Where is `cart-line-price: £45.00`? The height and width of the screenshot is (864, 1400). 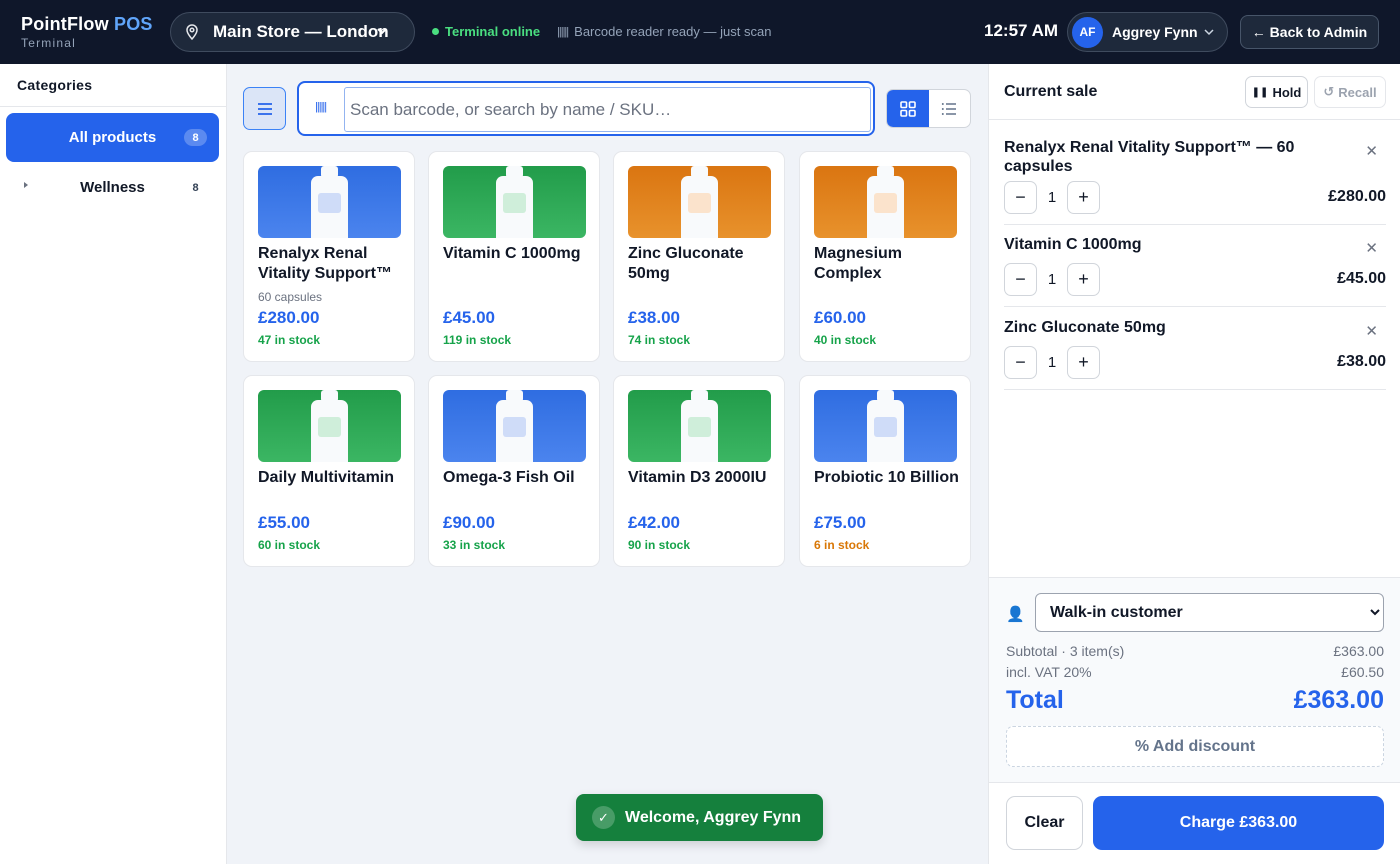 cart-line-price: £45.00 is located at coordinates (1361, 278).